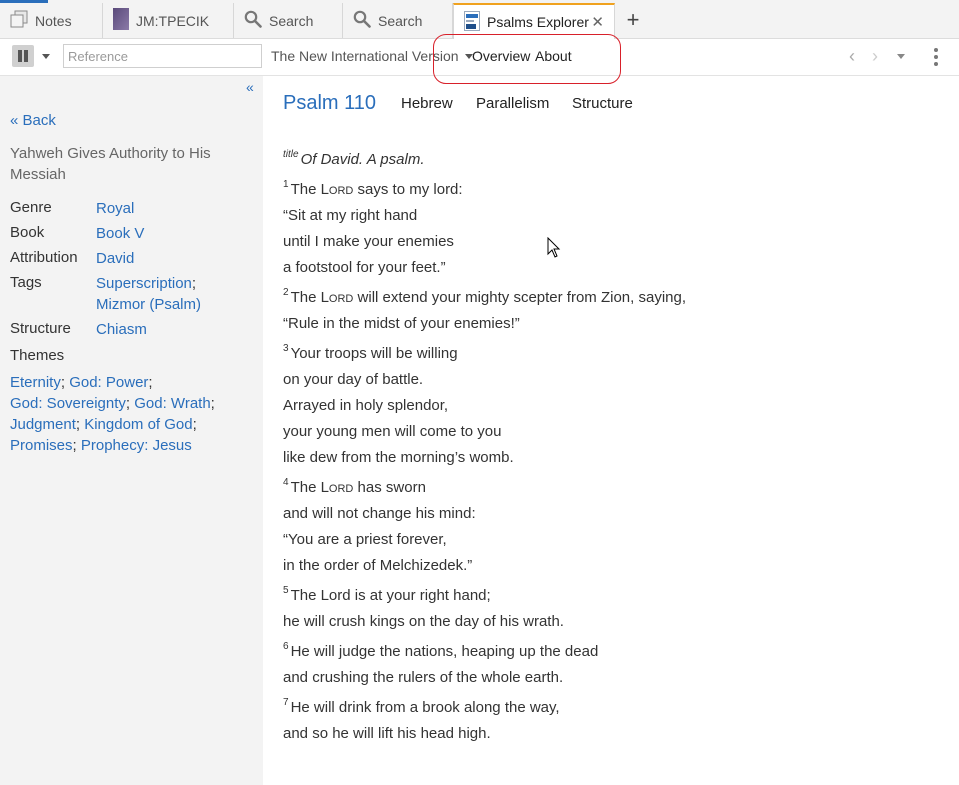  Describe the element at coordinates (68, 403) in the screenshot. I see `theme-link: God: Sovereignty` at that location.